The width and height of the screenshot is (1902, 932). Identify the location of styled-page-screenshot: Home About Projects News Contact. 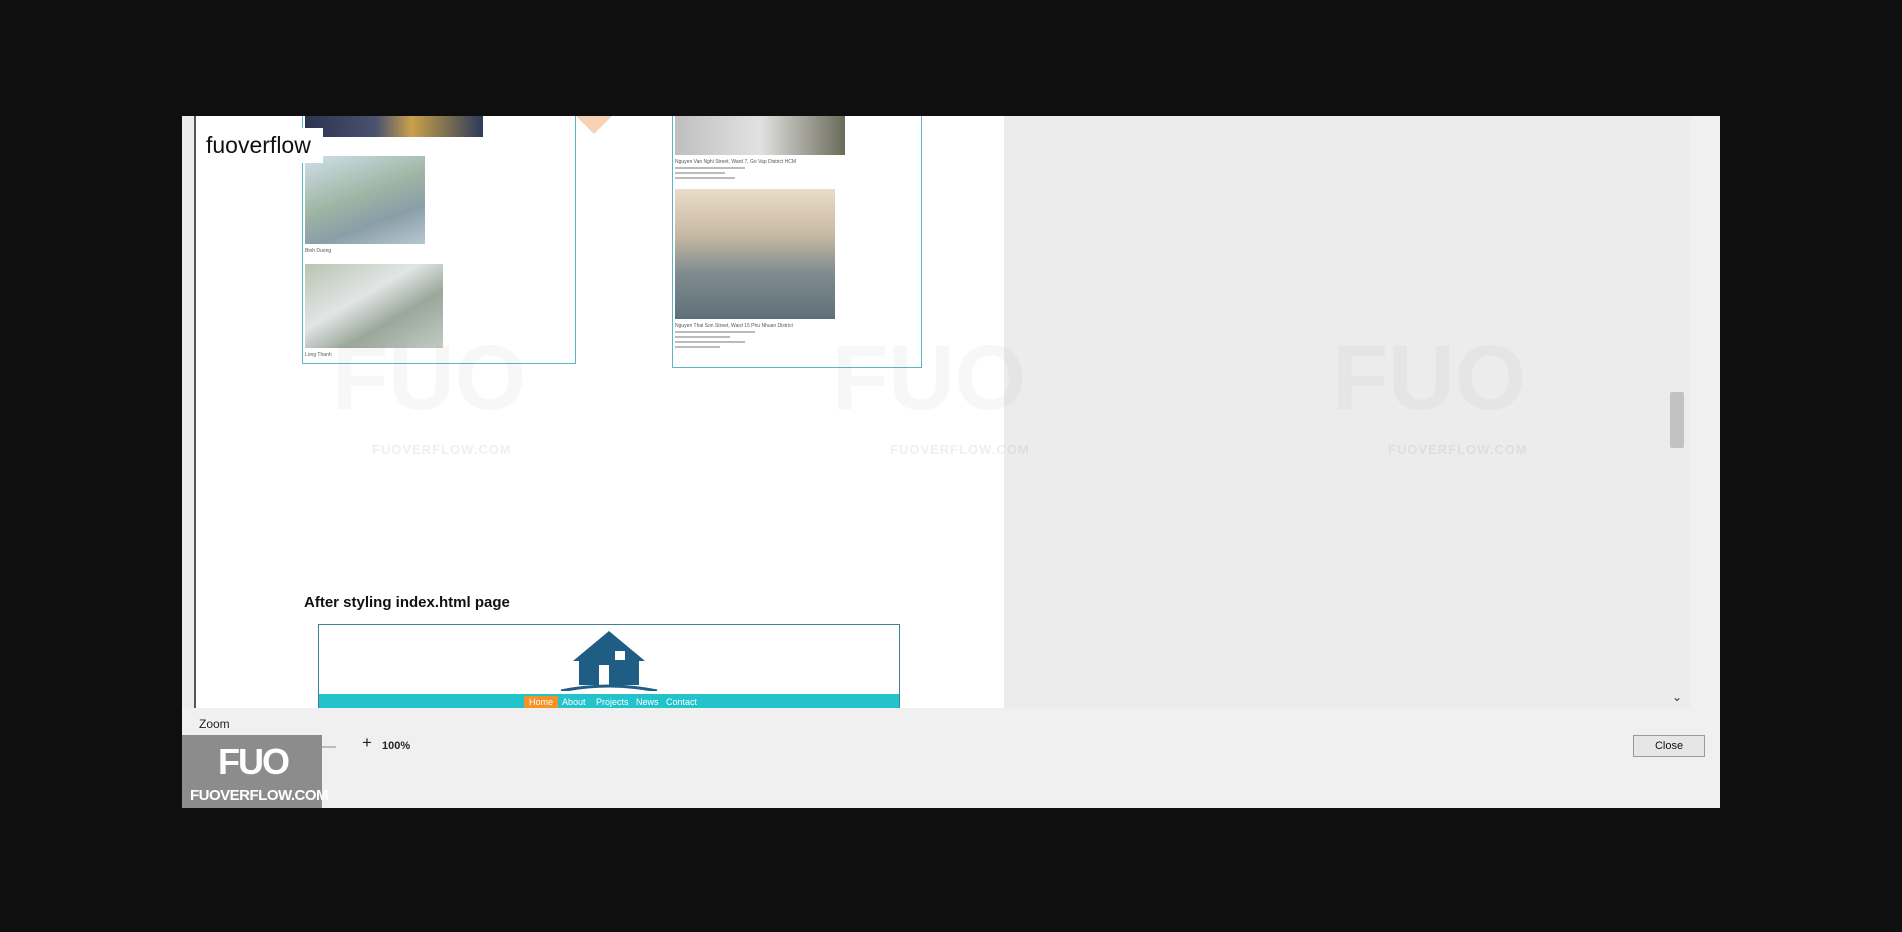
(609, 666).